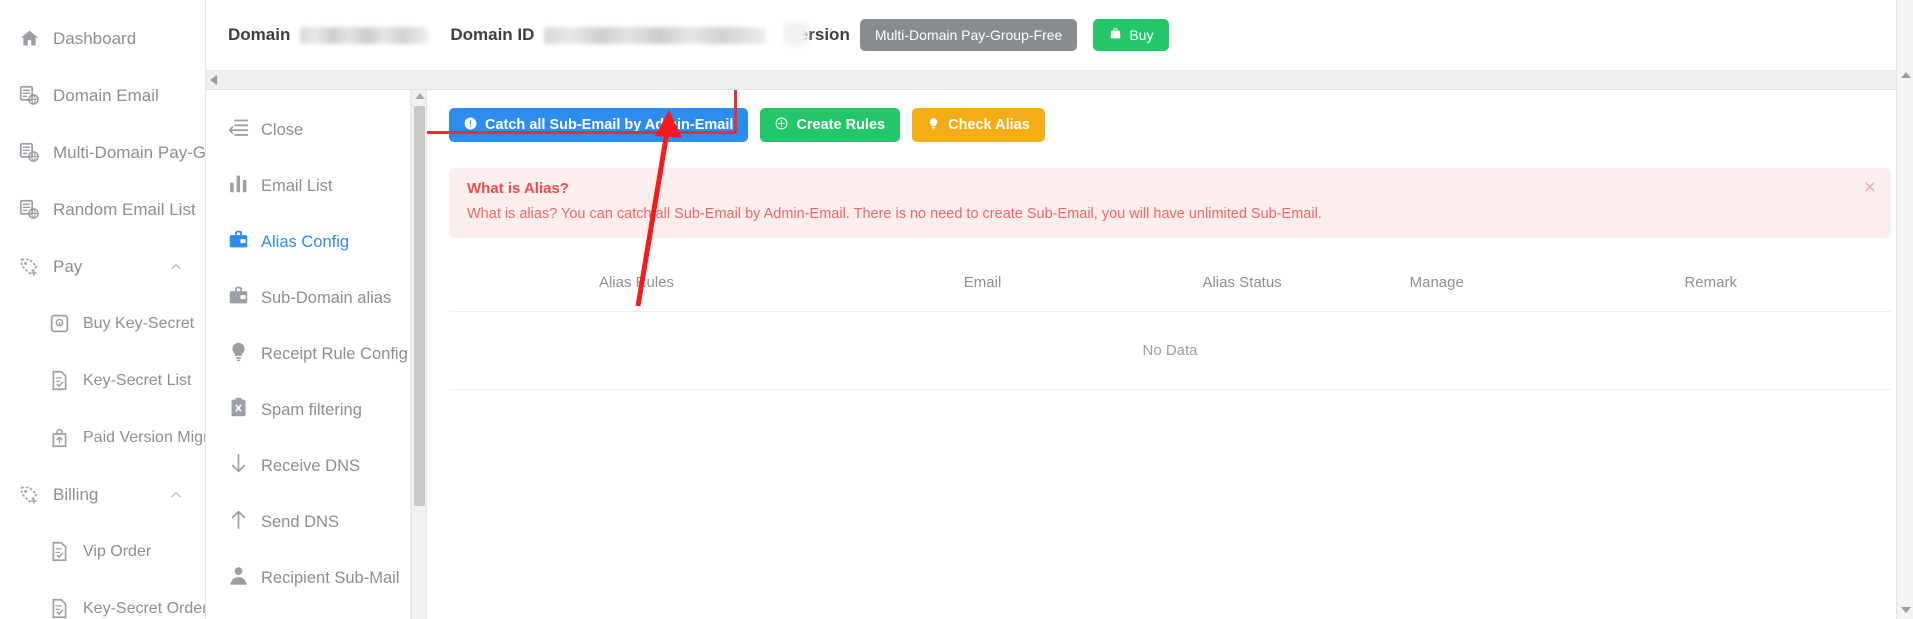 The width and height of the screenshot is (1913, 619). I want to click on secondary-nav-item-alias-config: Alias Config, so click(308, 242).